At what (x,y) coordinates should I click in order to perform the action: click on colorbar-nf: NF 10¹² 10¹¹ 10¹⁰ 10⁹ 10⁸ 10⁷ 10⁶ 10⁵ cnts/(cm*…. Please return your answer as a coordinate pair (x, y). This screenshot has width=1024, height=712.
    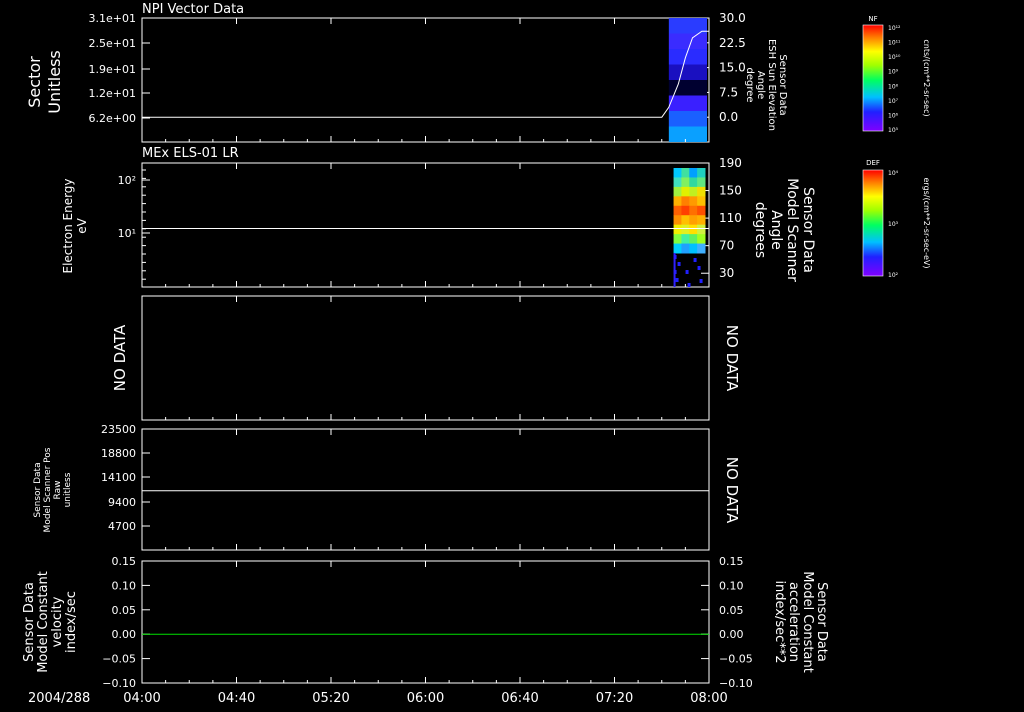
    Looking at the image, I should click on (896, 74).